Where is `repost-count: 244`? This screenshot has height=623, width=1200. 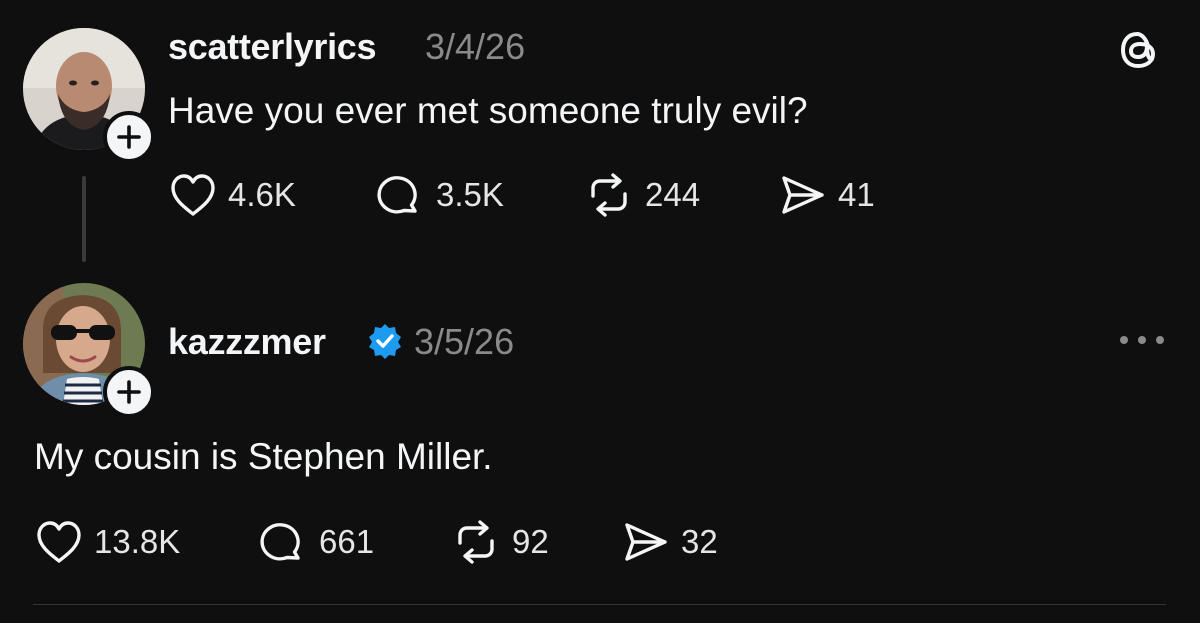 repost-count: 244 is located at coordinates (673, 194).